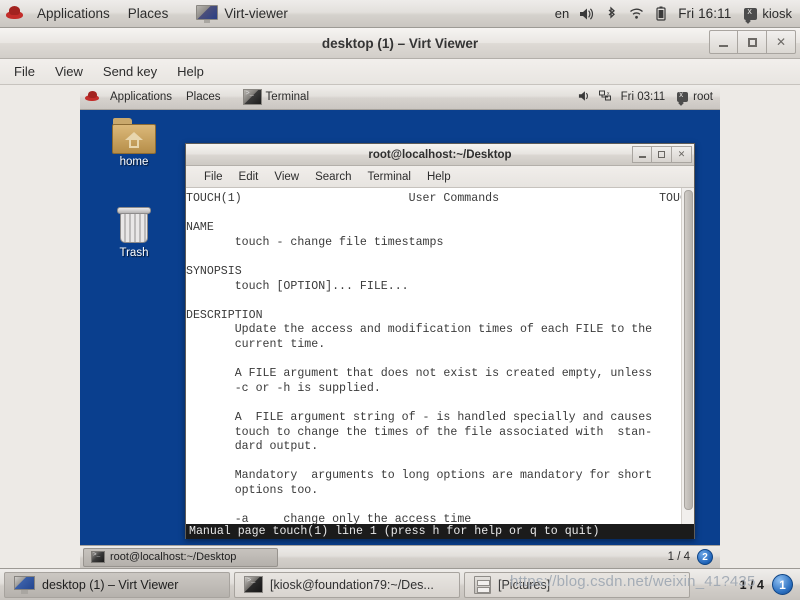  Describe the element at coordinates (723, 42) in the screenshot. I see `minimize-button` at that location.